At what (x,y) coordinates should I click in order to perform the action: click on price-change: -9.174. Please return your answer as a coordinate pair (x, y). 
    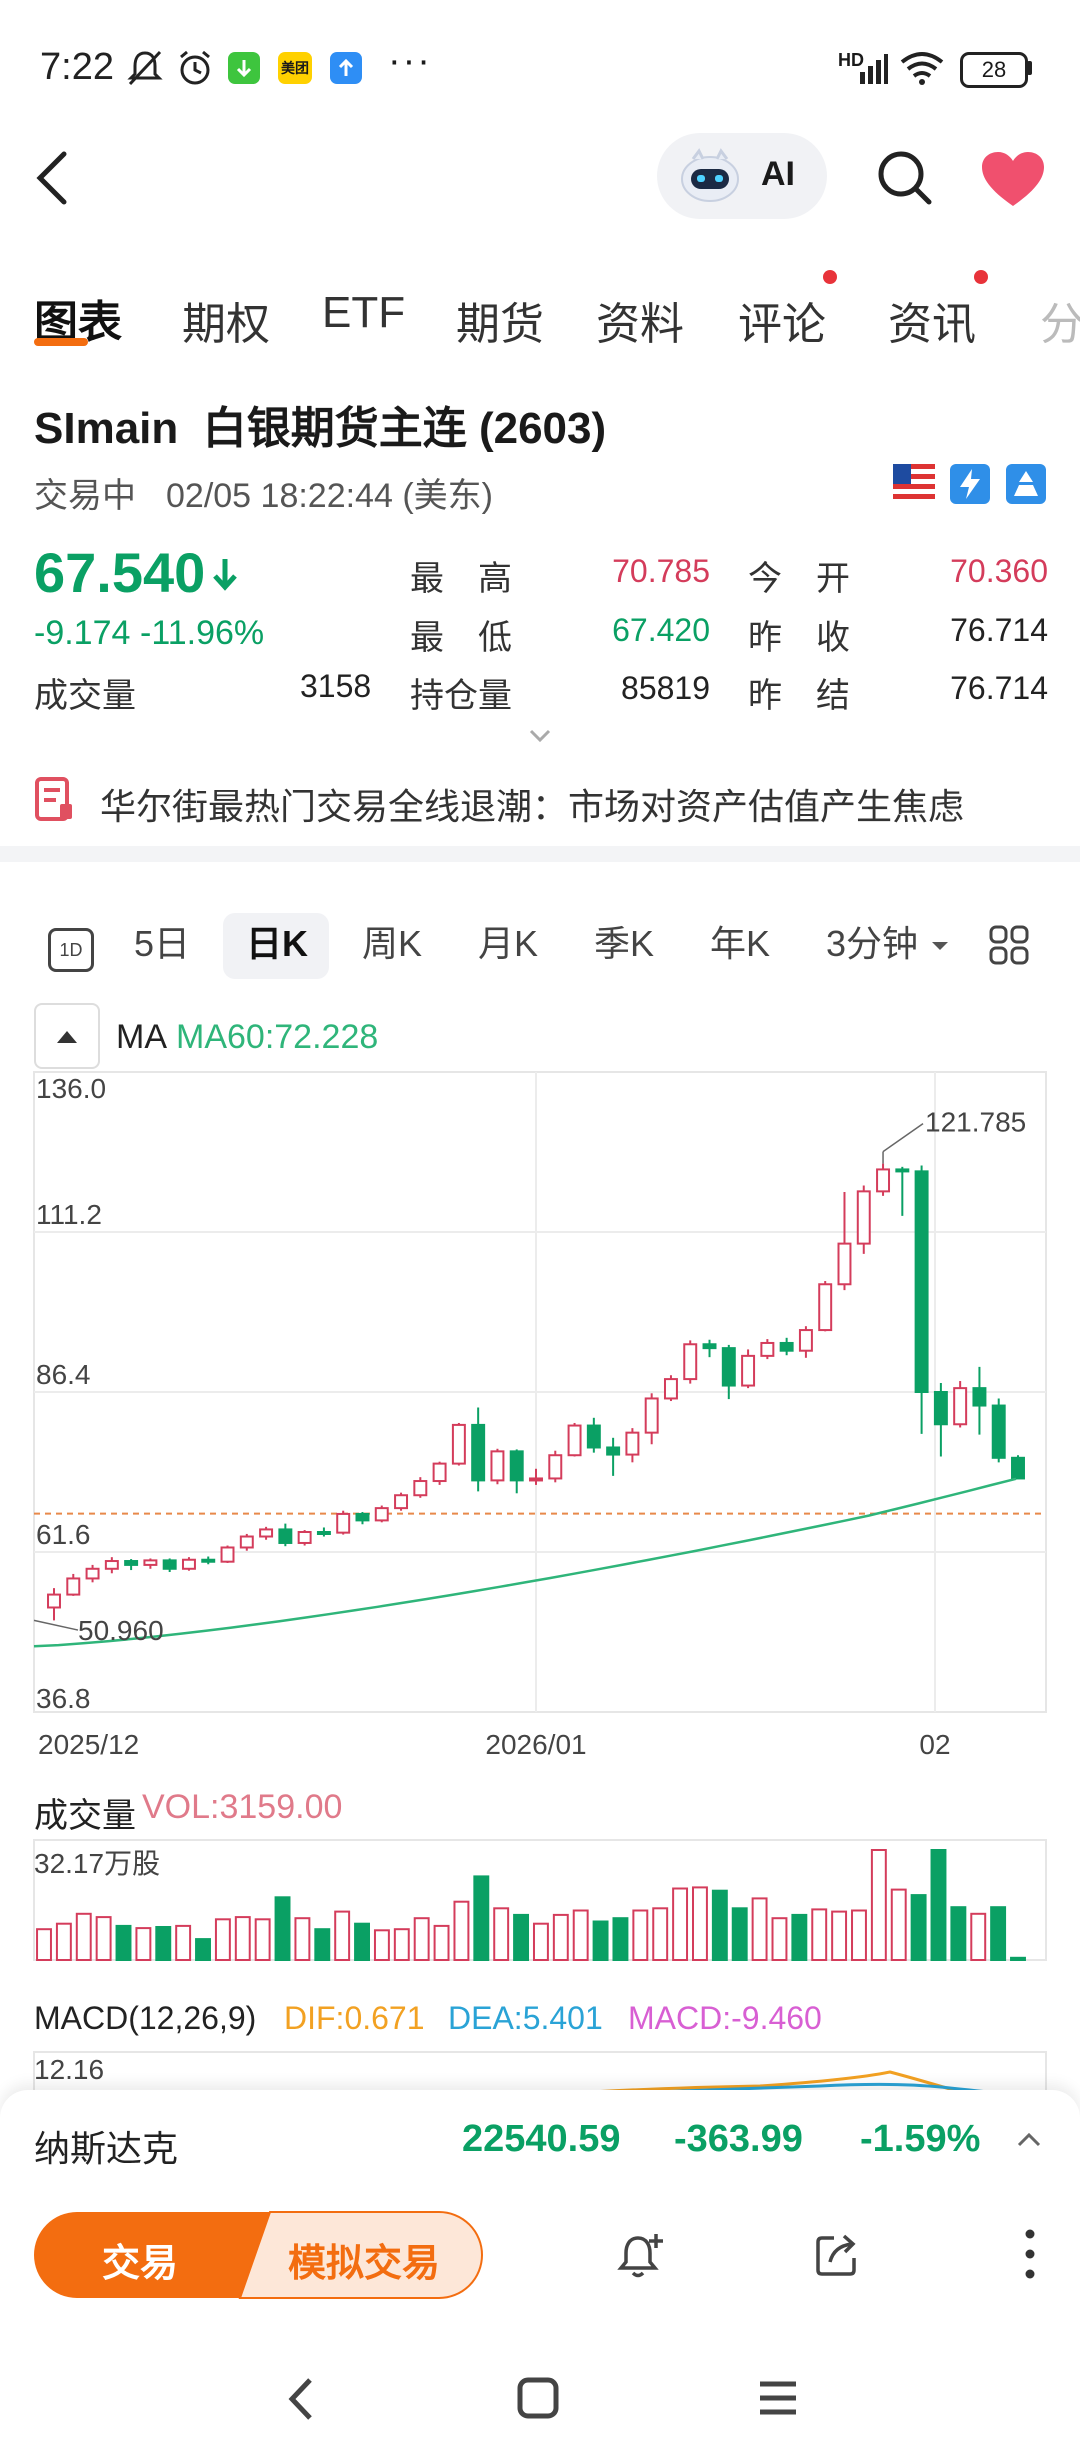
    Looking at the image, I should click on (82, 633).